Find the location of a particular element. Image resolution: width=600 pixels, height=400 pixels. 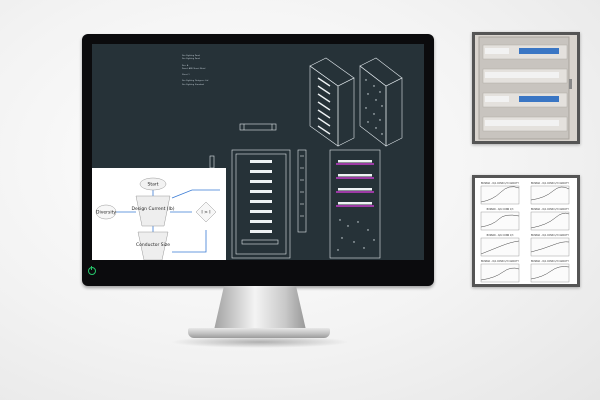

cad-note: Fire Fighting Standard is located at coordinates (193, 84).